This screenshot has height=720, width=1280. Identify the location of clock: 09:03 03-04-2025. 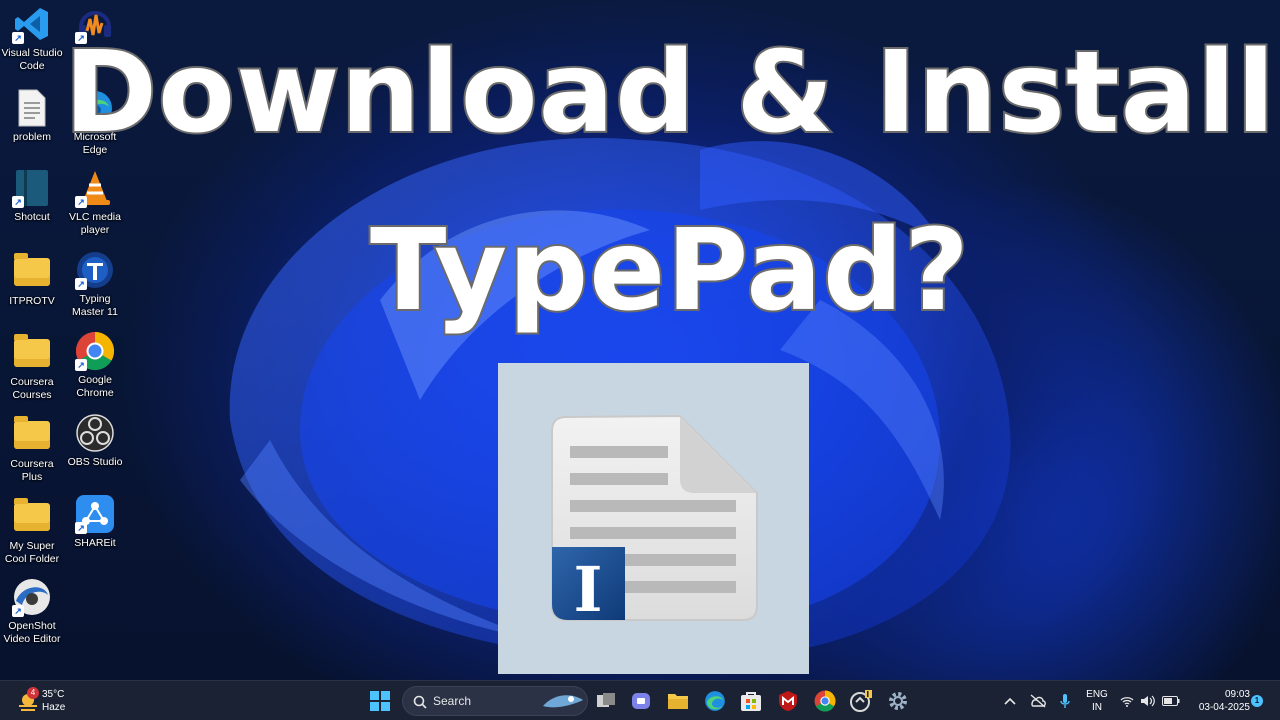
(1224, 702).